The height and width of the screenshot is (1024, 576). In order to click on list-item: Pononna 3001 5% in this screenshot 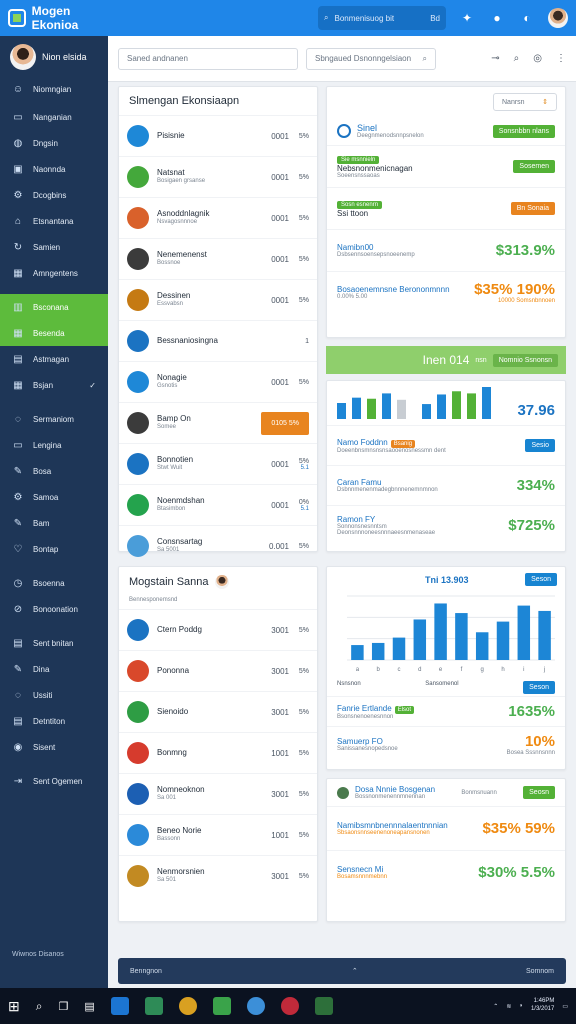, I will do `click(218, 670)`.